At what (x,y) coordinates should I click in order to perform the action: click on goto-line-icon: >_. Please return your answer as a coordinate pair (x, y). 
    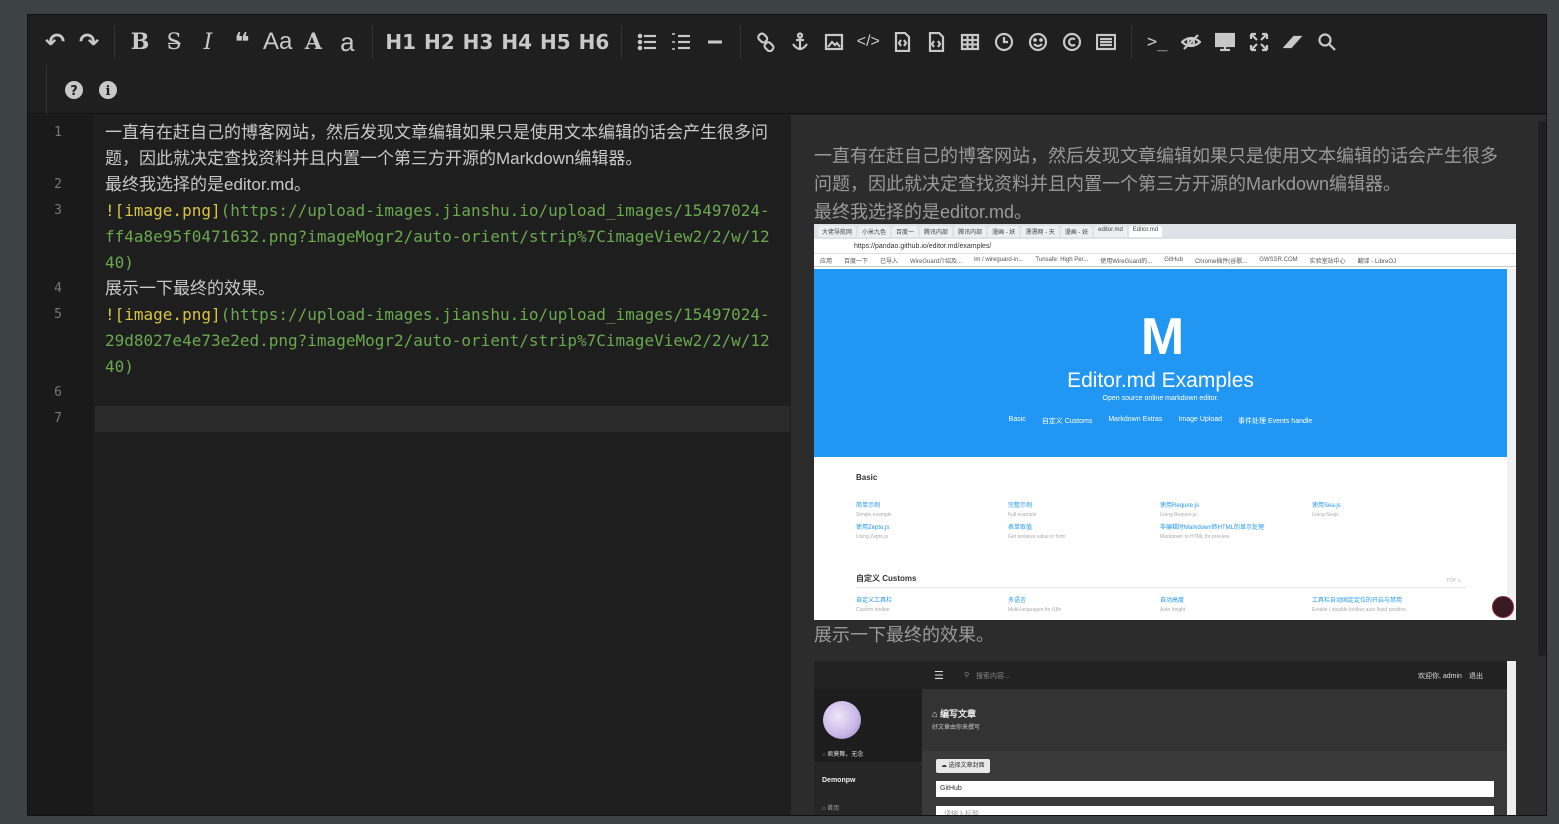
    Looking at the image, I should click on (1157, 42).